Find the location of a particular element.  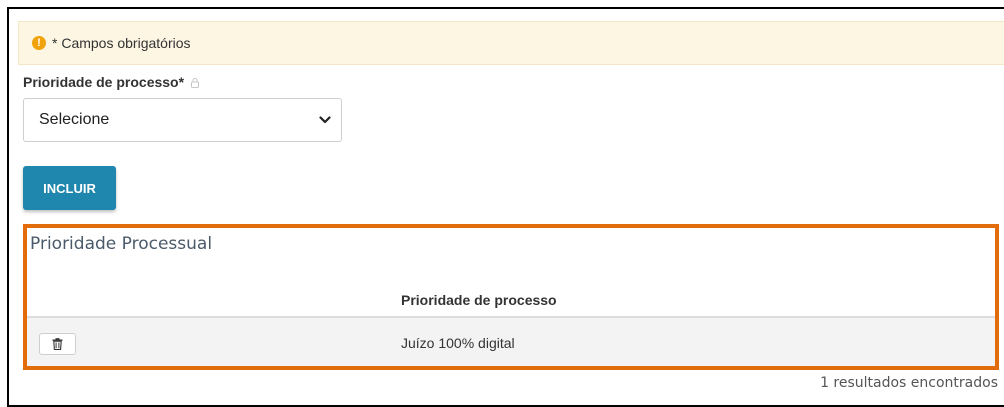

priority-select: Selecione is located at coordinates (182, 120).